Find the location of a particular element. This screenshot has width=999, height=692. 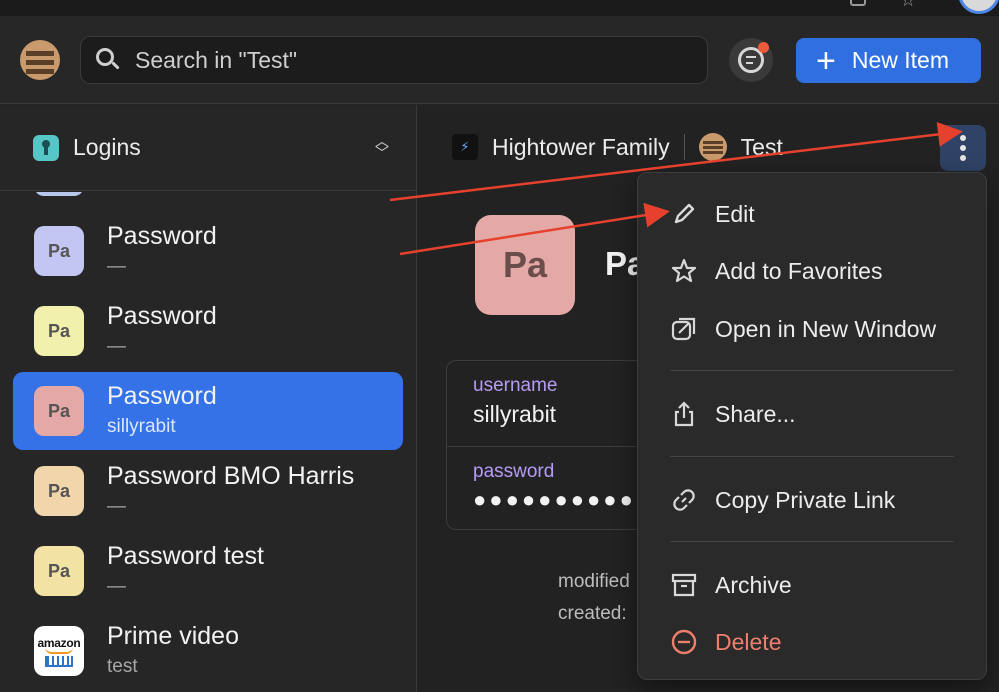

star-icon is located at coordinates (684, 271).